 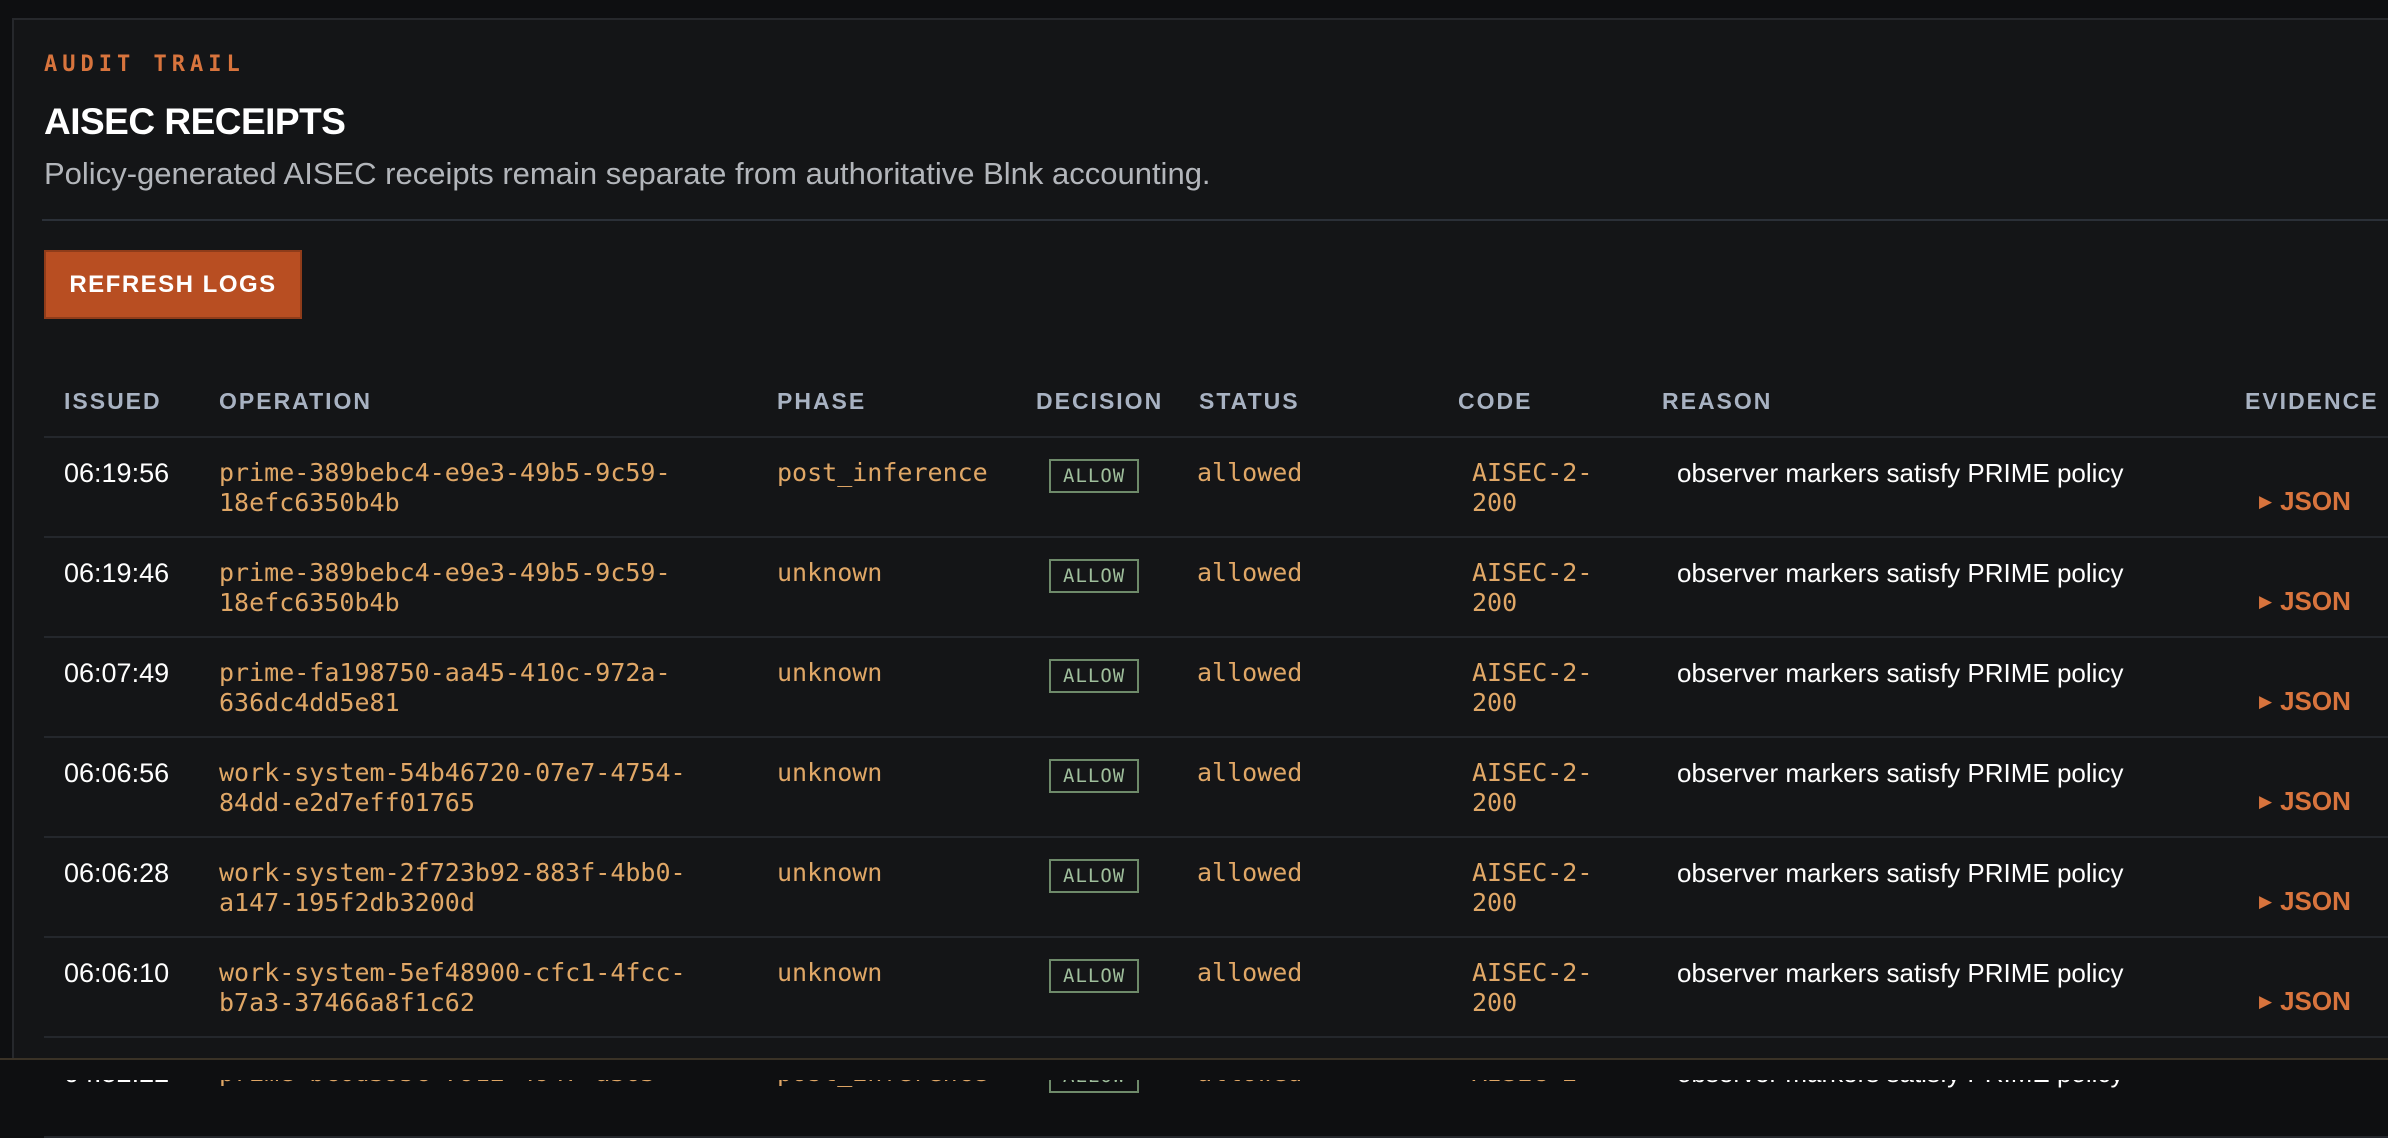 What do you see at coordinates (822, 401) in the screenshot?
I see `column-header-phase: PHASE` at bounding box center [822, 401].